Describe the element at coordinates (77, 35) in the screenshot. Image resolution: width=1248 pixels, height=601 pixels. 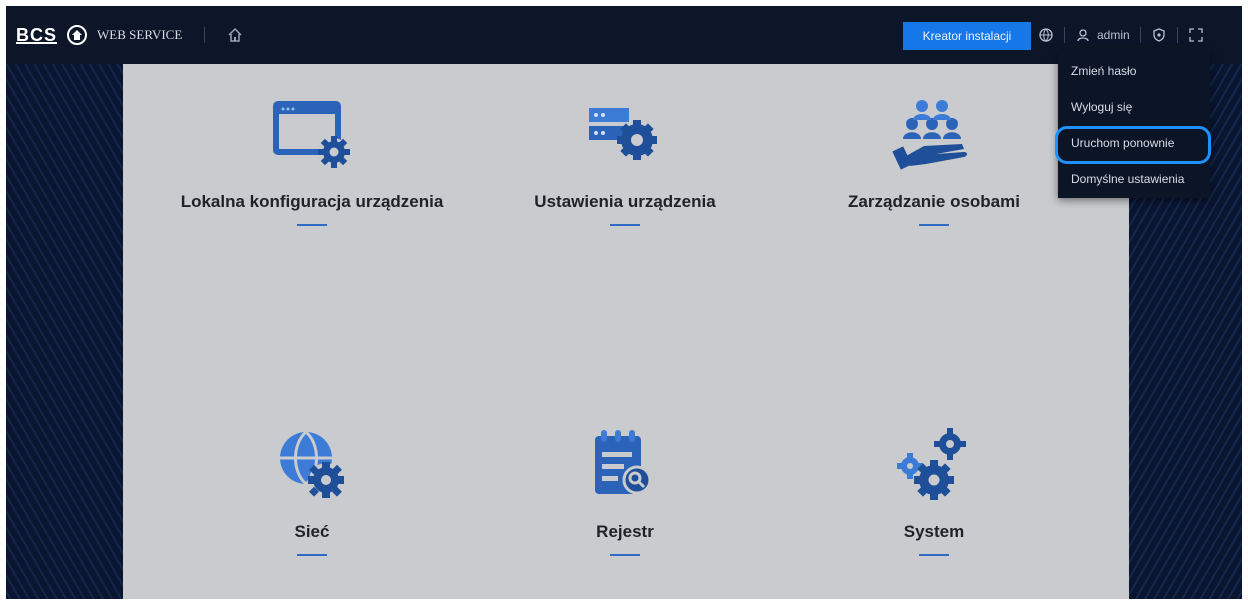
I see `web-service-icon` at that location.